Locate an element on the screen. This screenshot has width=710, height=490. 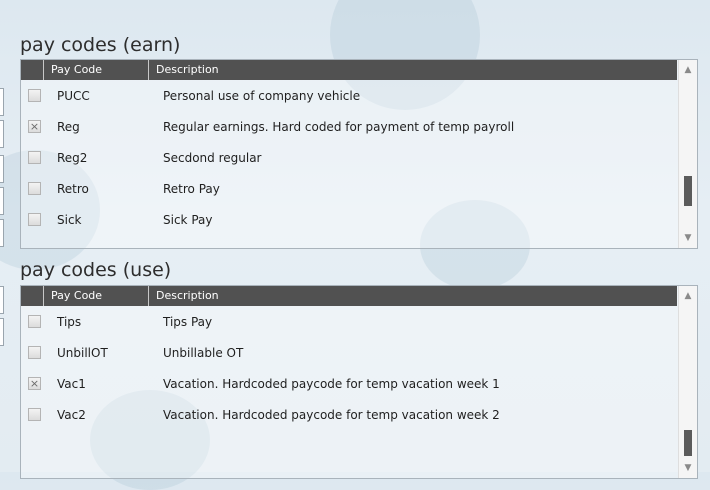
earn-section-title: pay codes (earn) is located at coordinates (100, 45).